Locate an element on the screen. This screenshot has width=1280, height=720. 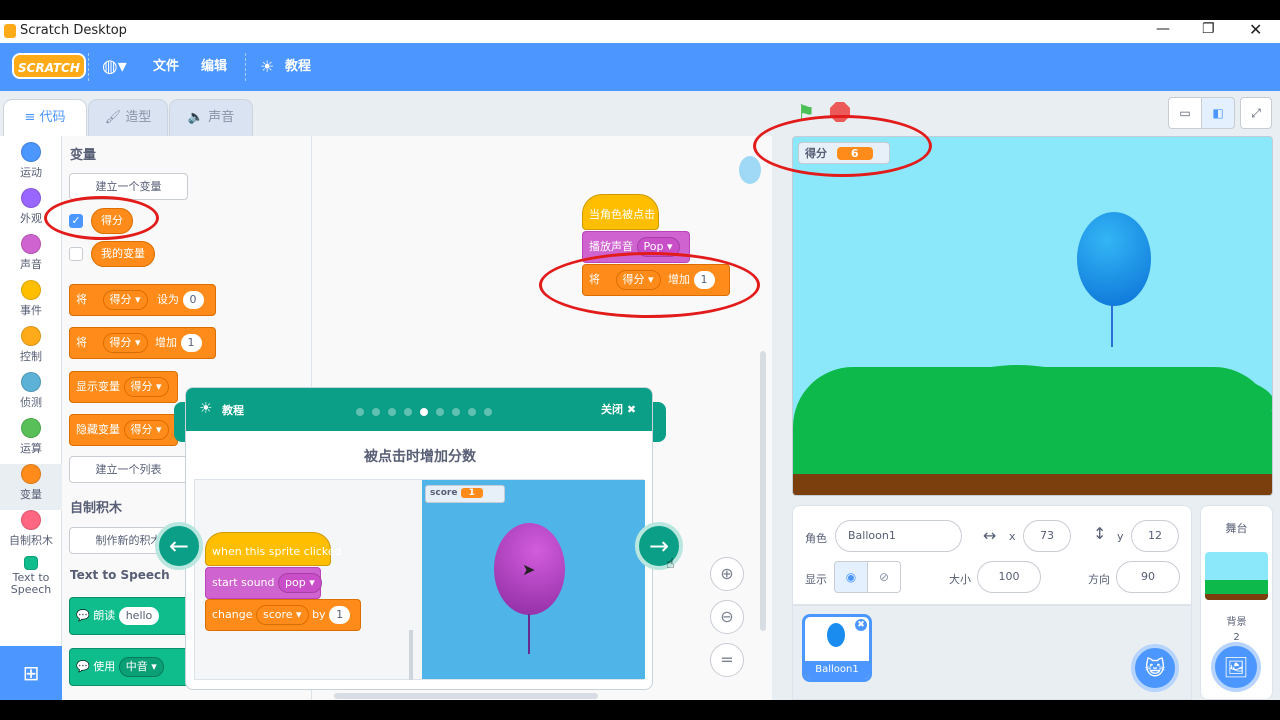
sprite-list: Balloon1 ✖ 😺 is located at coordinates (992, 652).